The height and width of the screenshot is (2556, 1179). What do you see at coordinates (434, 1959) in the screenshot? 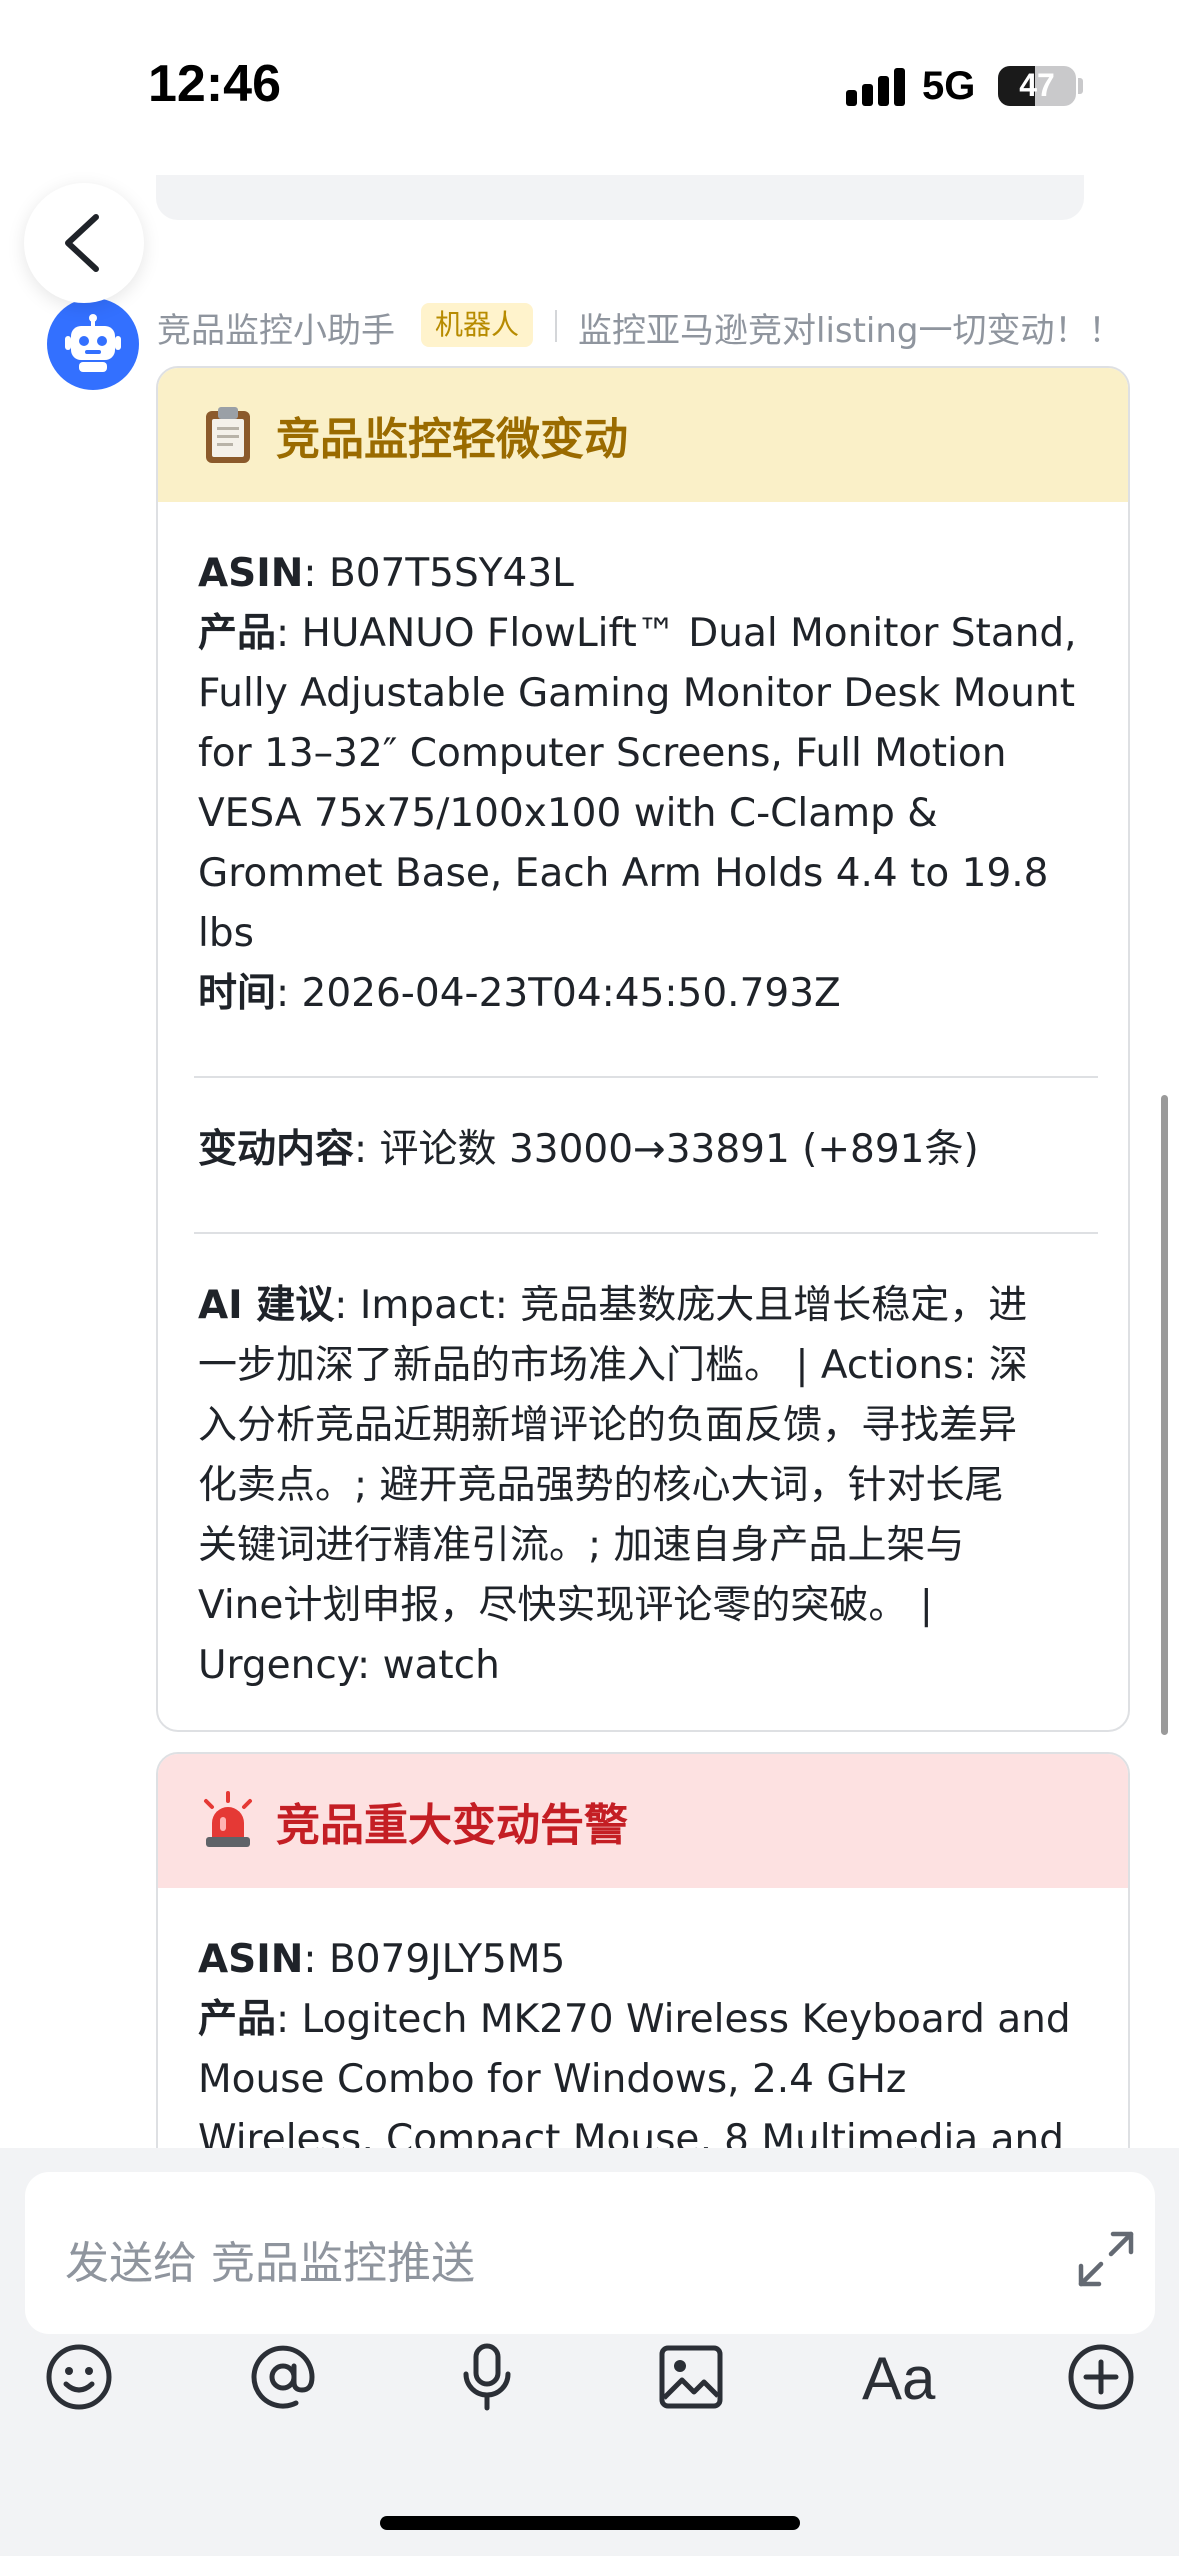
I see `asin-value: : B079JLY5M5` at bounding box center [434, 1959].